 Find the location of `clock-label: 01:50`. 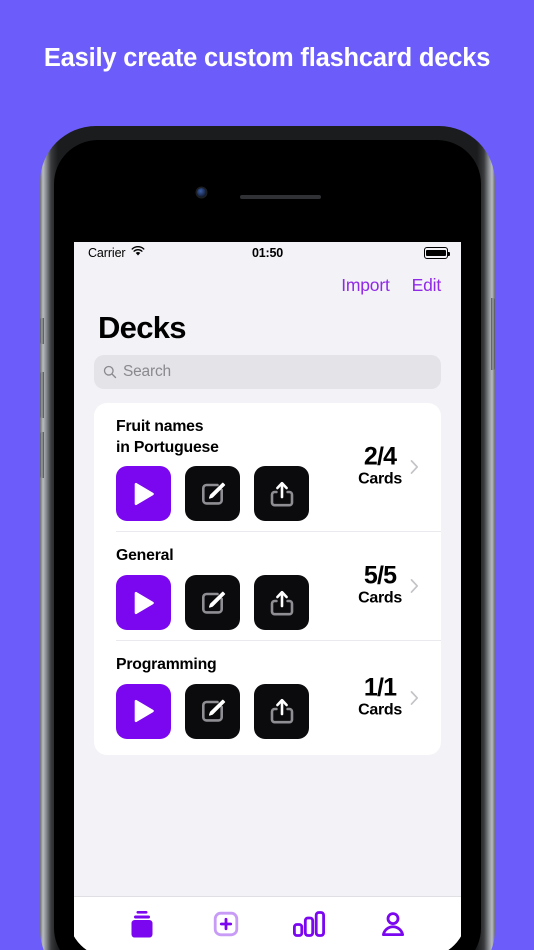

clock-label: 01:50 is located at coordinates (267, 253).